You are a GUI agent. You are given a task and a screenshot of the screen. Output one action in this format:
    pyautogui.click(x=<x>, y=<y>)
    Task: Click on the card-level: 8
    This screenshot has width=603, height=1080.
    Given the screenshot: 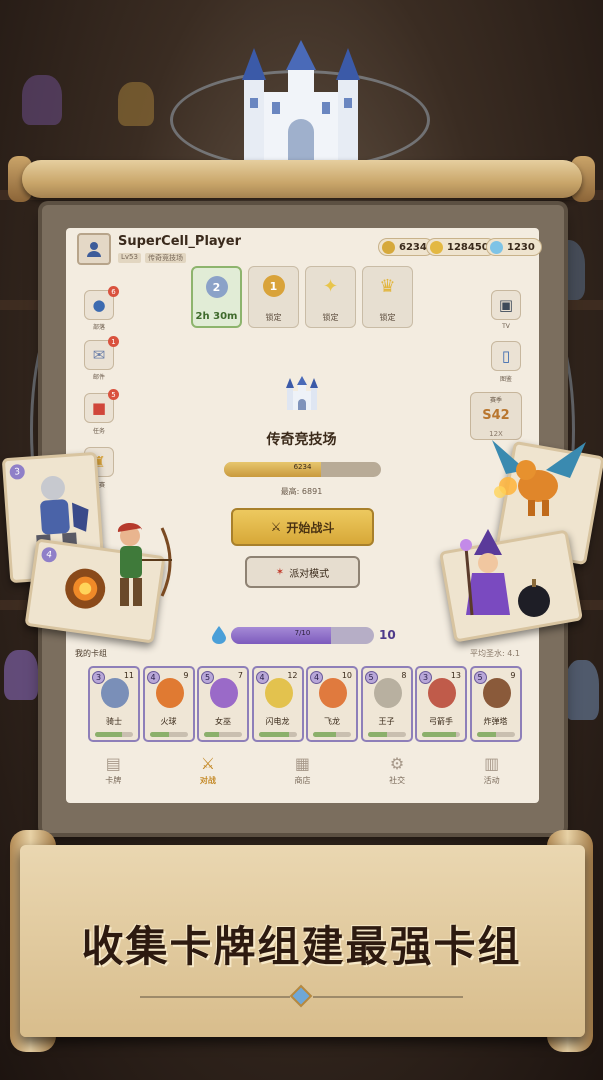 What is the action you would take?
    pyautogui.click(x=404, y=675)
    